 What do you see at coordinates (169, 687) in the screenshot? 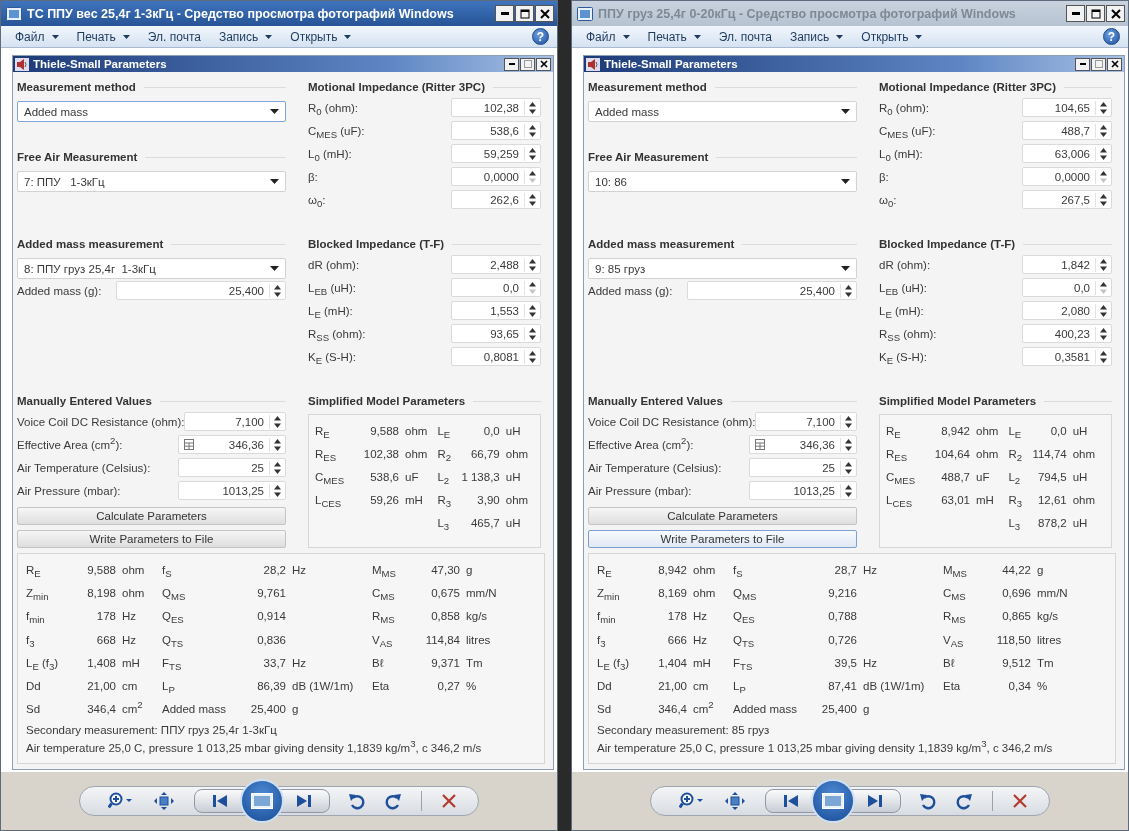
I see `parameter-symbol: L$_{P}$` at bounding box center [169, 687].